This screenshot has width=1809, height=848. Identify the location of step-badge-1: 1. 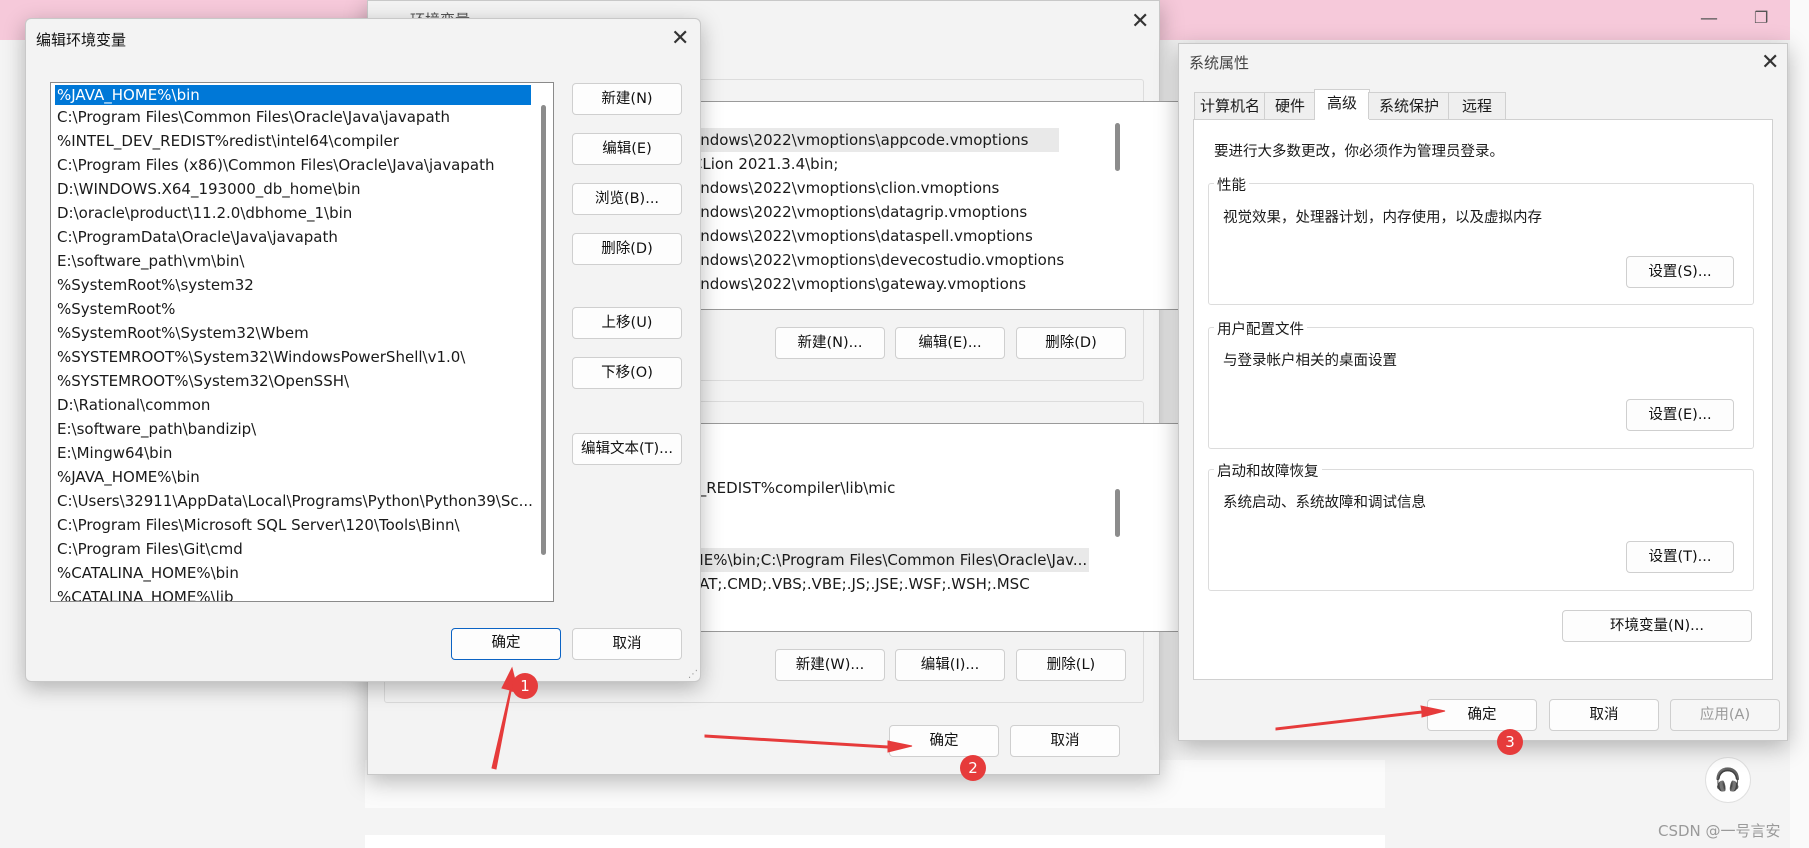
(525, 686).